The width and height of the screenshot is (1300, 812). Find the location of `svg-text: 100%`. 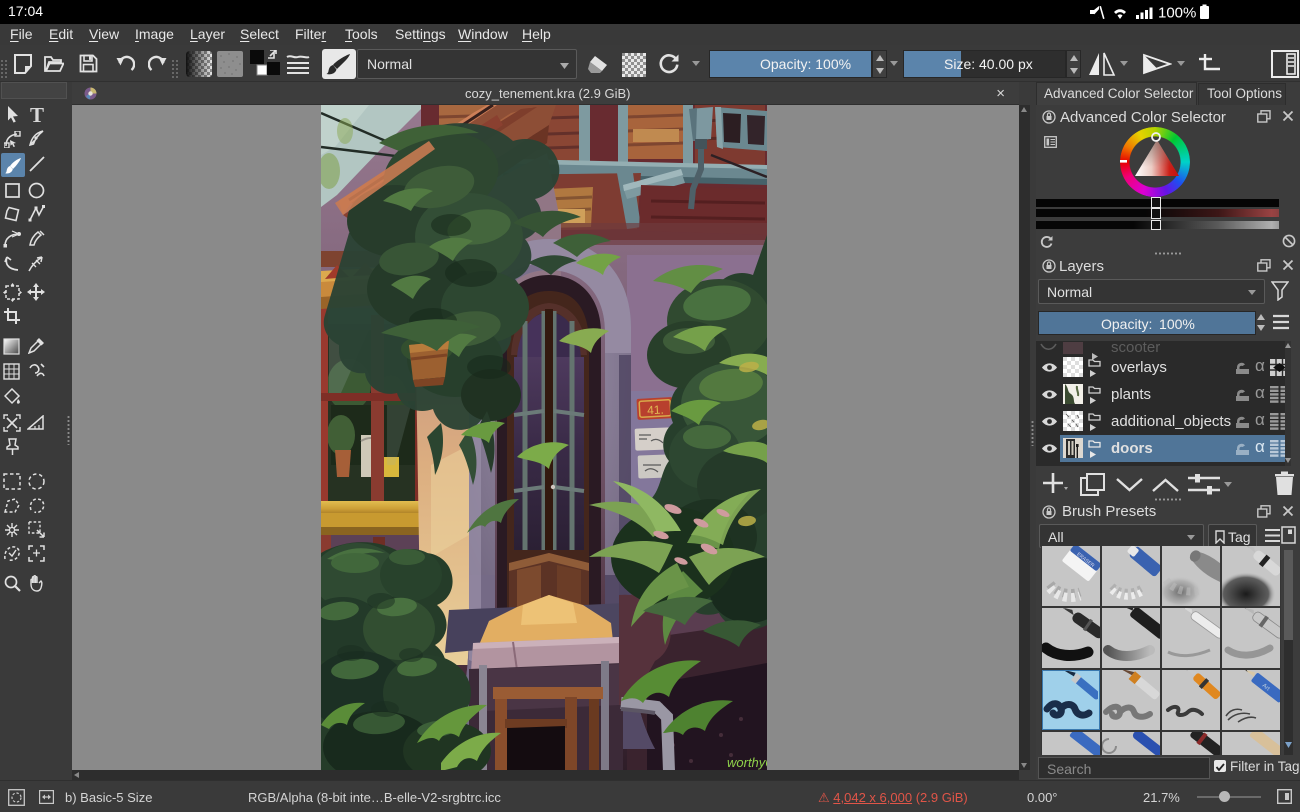

svg-text: 100% is located at coordinates (1177, 13).